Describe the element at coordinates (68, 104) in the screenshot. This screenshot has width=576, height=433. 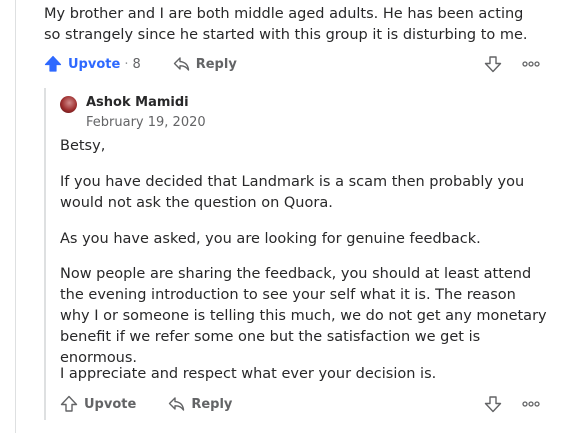
I see `avatar` at that location.